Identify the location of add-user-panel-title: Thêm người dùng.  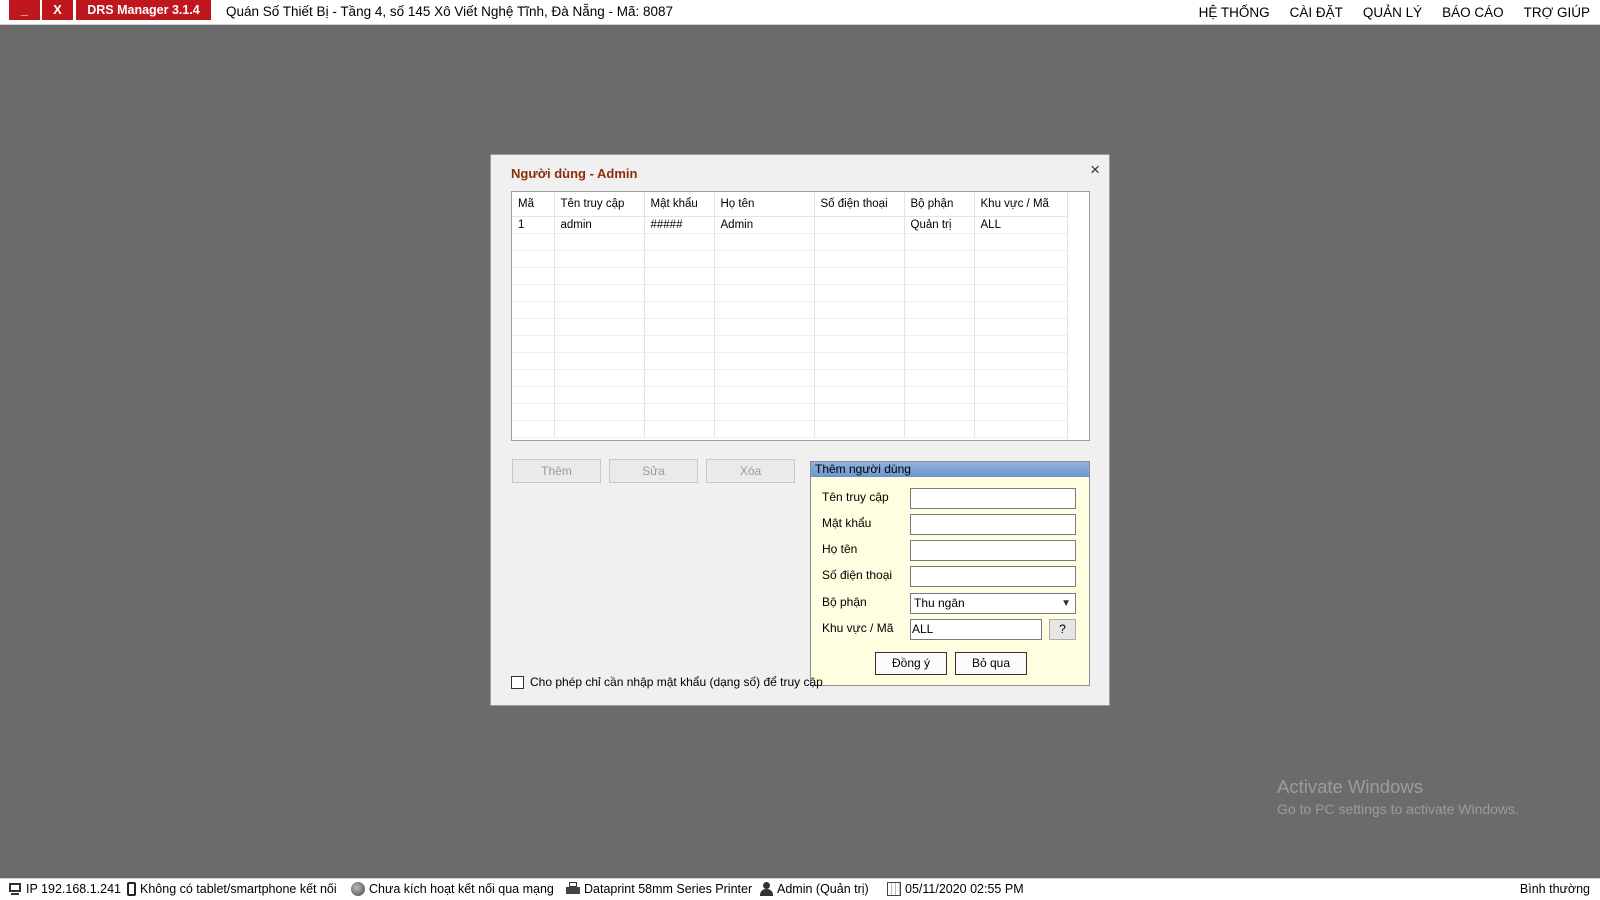
(950, 469).